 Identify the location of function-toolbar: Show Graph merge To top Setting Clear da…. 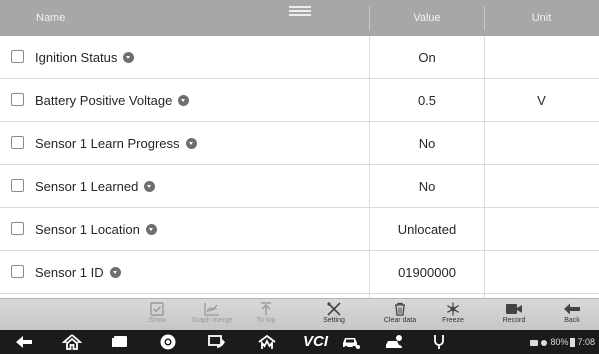
(299, 314).